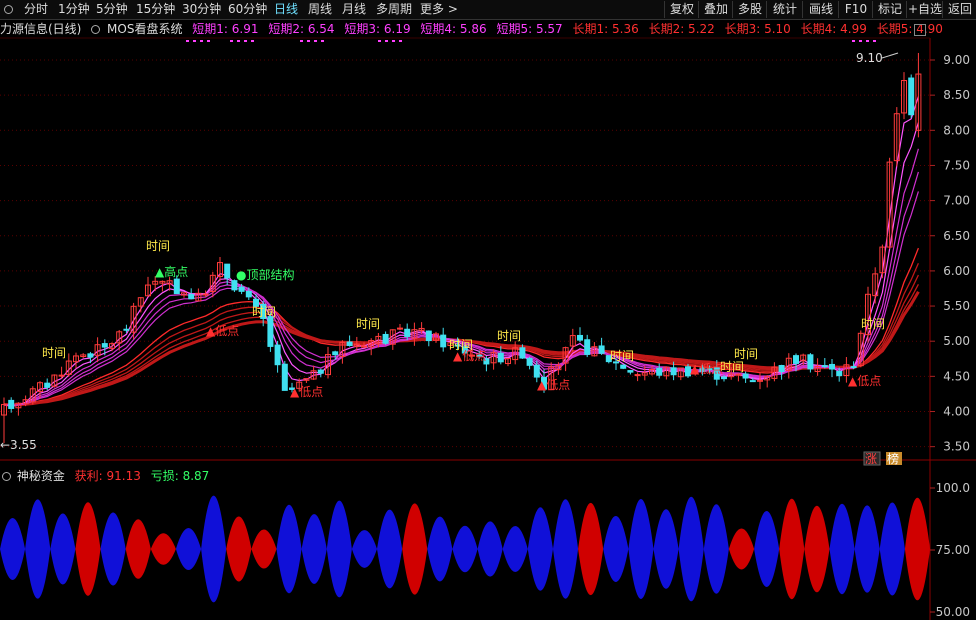  I want to click on price-tick-label: 4.50, so click(956, 376).